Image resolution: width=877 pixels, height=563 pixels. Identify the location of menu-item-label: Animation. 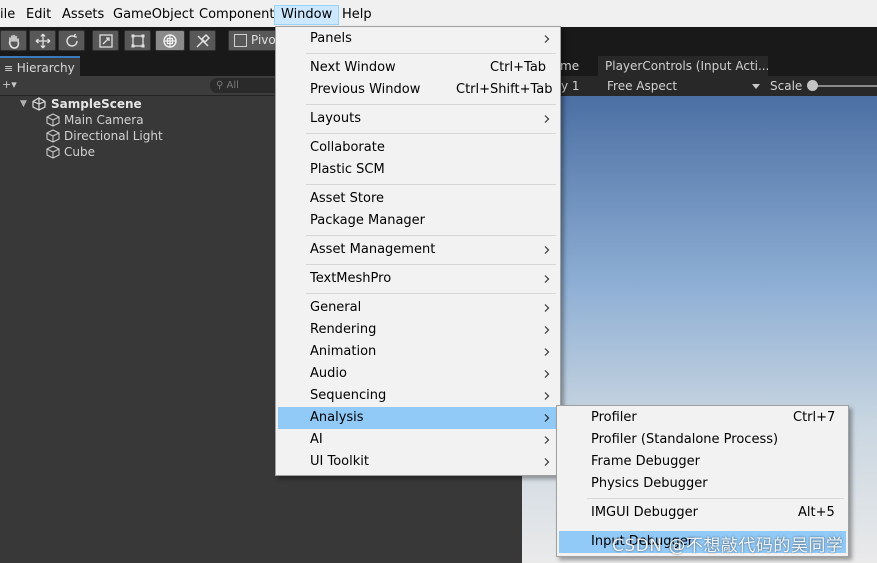
(343, 351).